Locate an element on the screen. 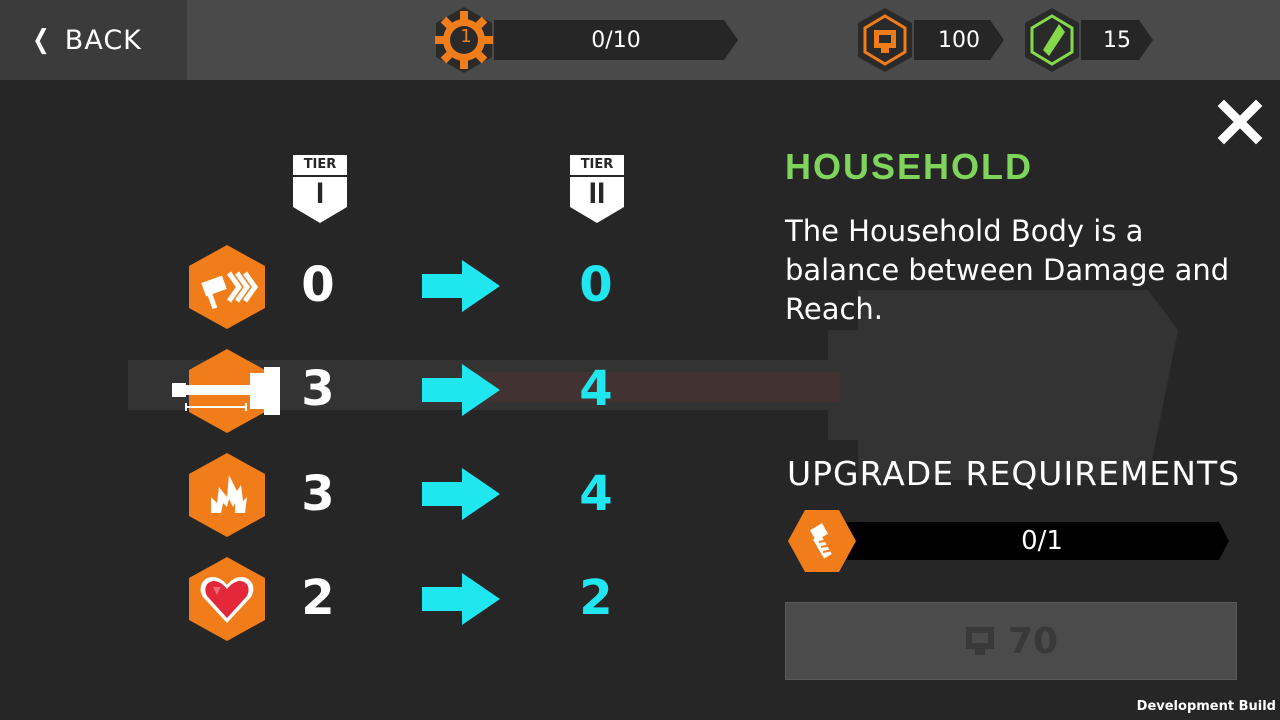 This screenshot has width=1280, height=720. stat-reach-current: 3 is located at coordinates (318, 389).